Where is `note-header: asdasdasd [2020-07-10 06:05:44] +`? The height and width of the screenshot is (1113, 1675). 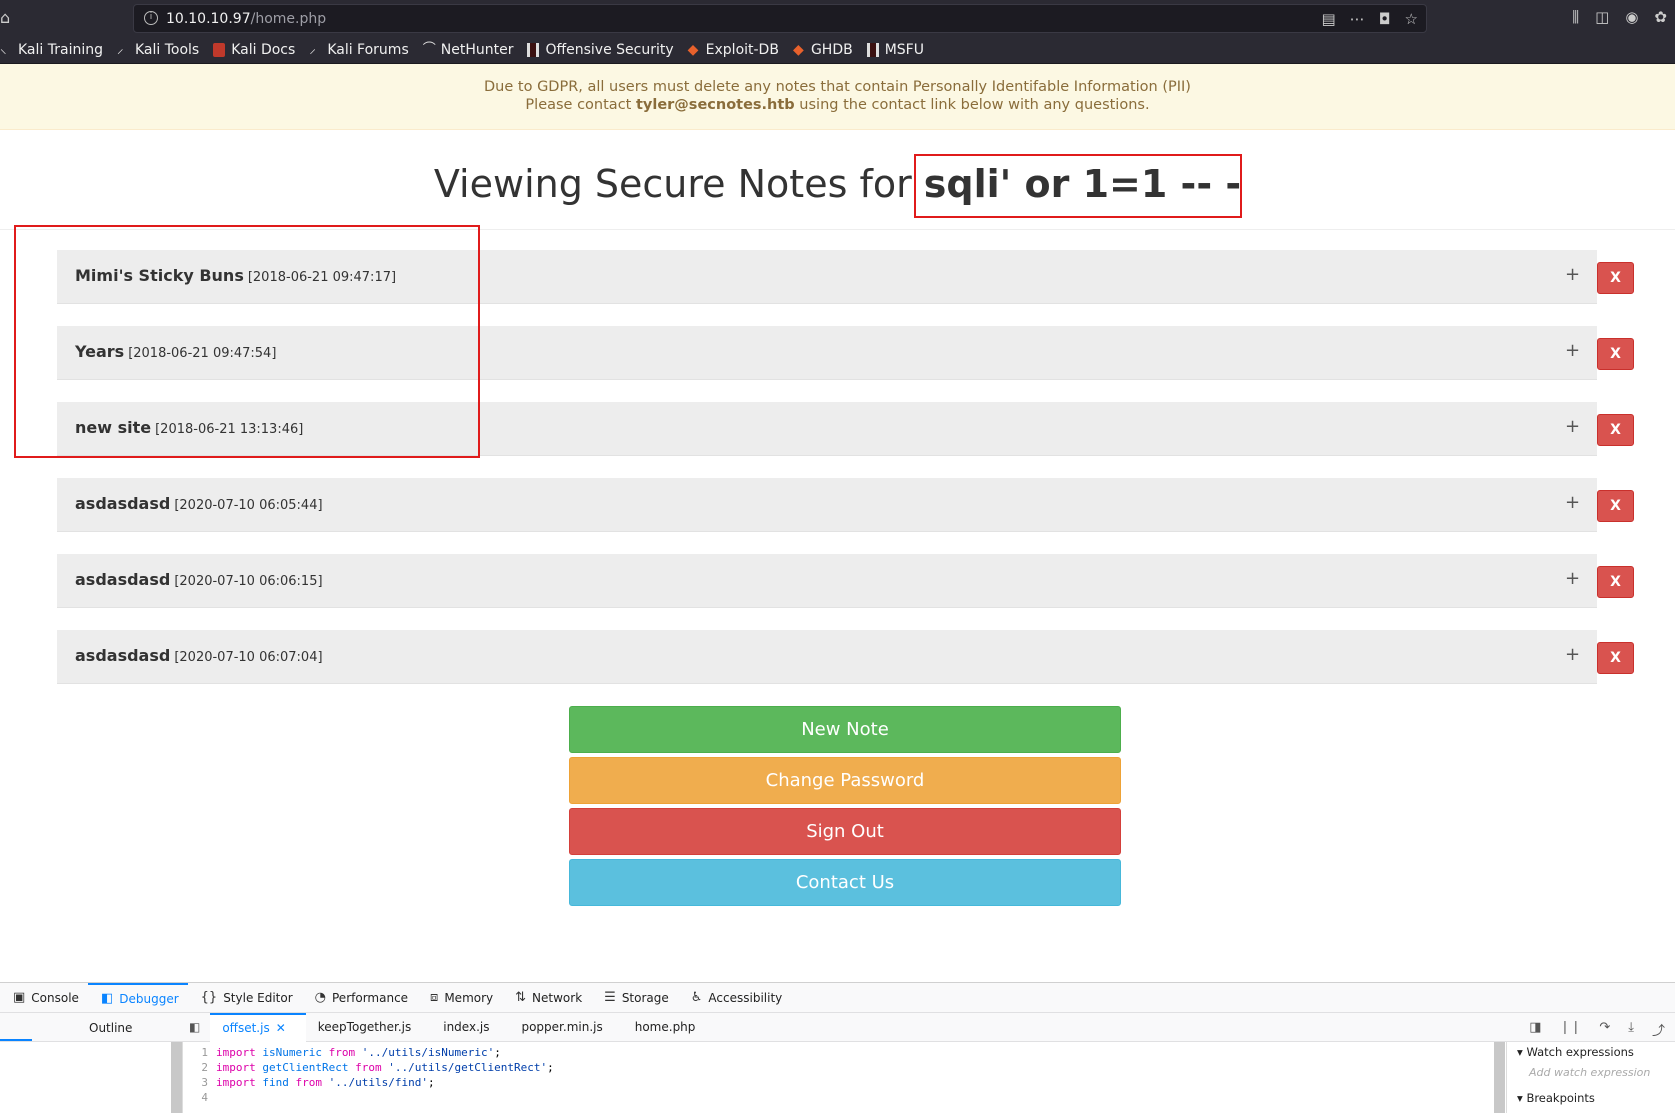 note-header: asdasdasd [2020-07-10 06:05:44] + is located at coordinates (827, 505).